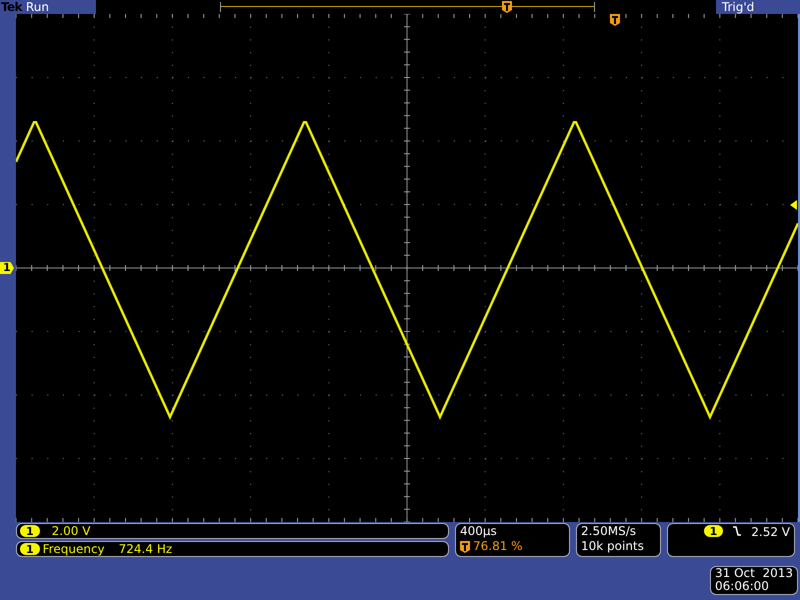  What do you see at coordinates (498, 546) in the screenshot?
I see `trigger-position: 76.81 %` at bounding box center [498, 546].